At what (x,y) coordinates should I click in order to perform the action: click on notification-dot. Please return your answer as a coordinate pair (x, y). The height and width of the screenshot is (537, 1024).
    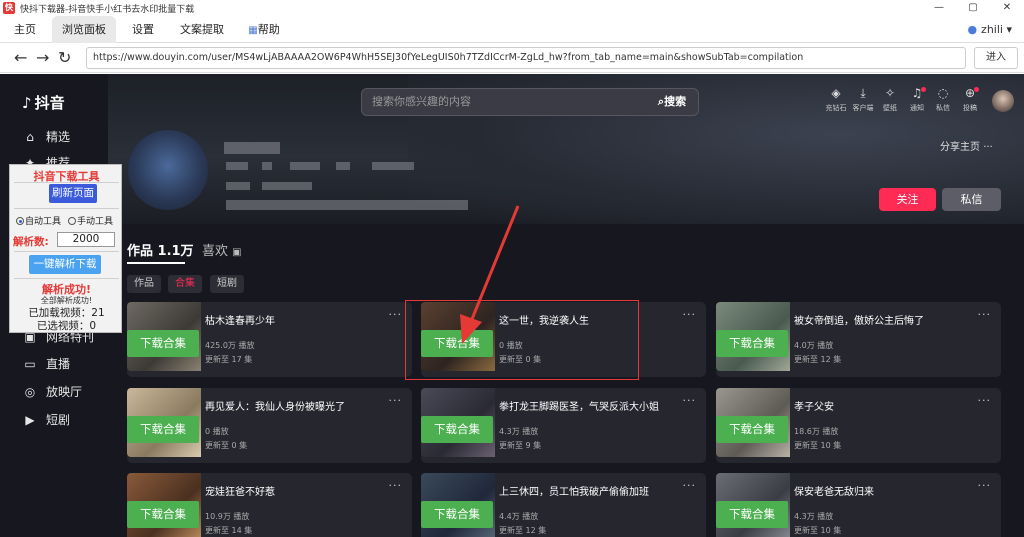
    Looking at the image, I should click on (923, 89).